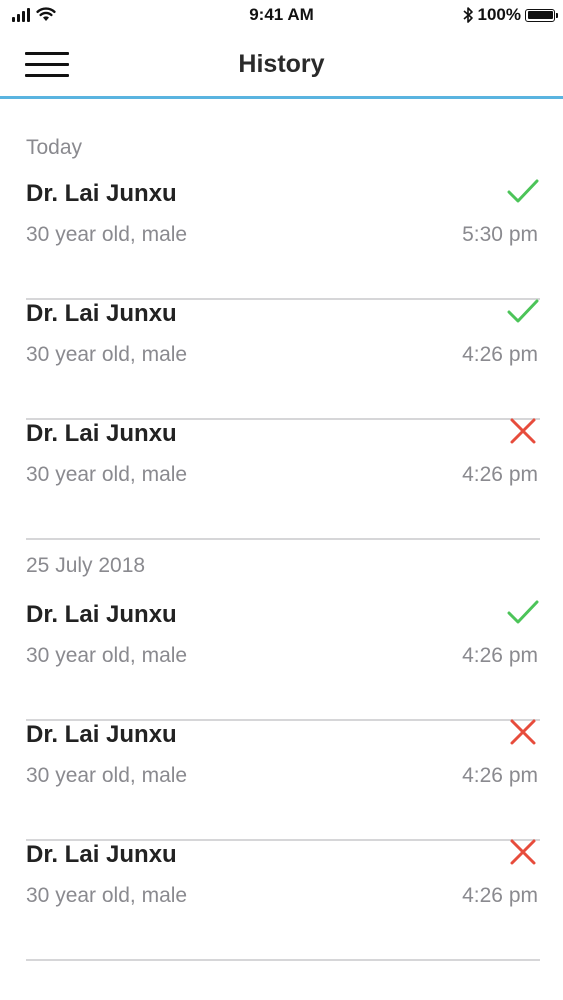  What do you see at coordinates (283, 239) in the screenshot?
I see `history-item: Dr. Lai Junxu 30 year old, male 5:30 pm` at bounding box center [283, 239].